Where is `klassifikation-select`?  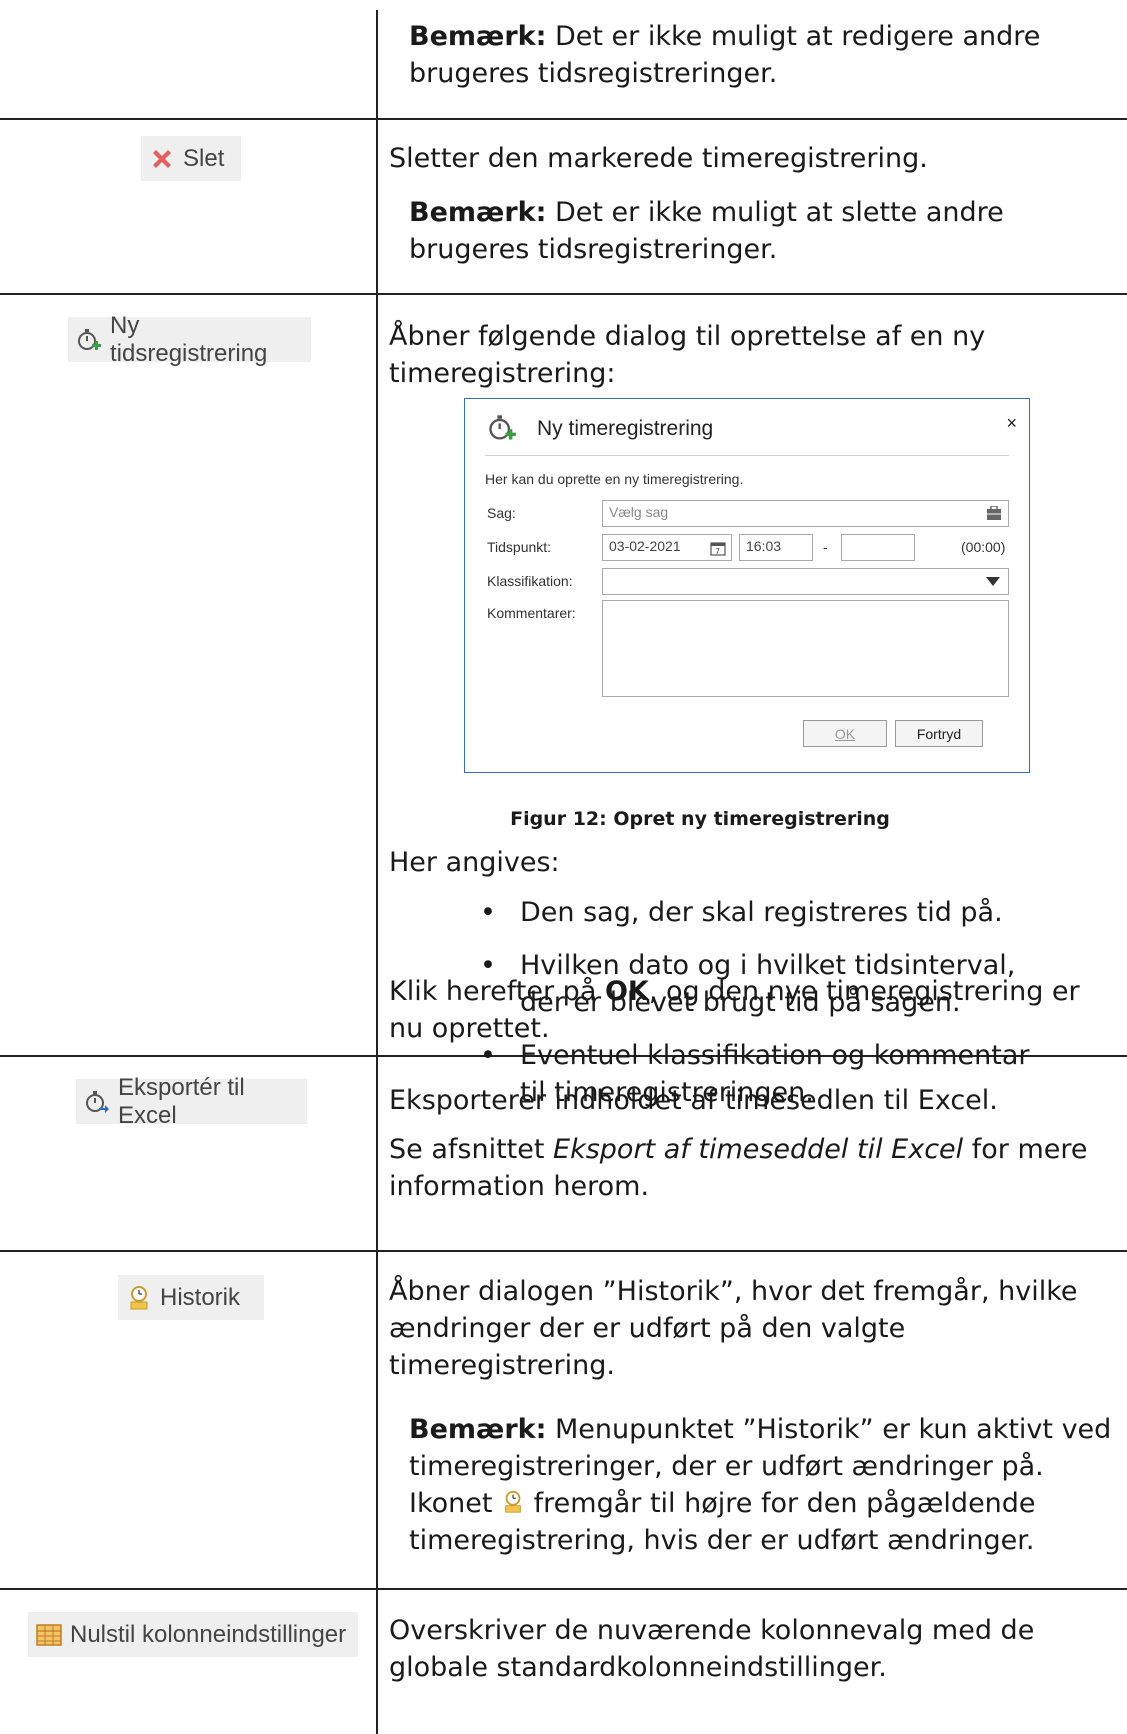 klassifikation-select is located at coordinates (805, 581).